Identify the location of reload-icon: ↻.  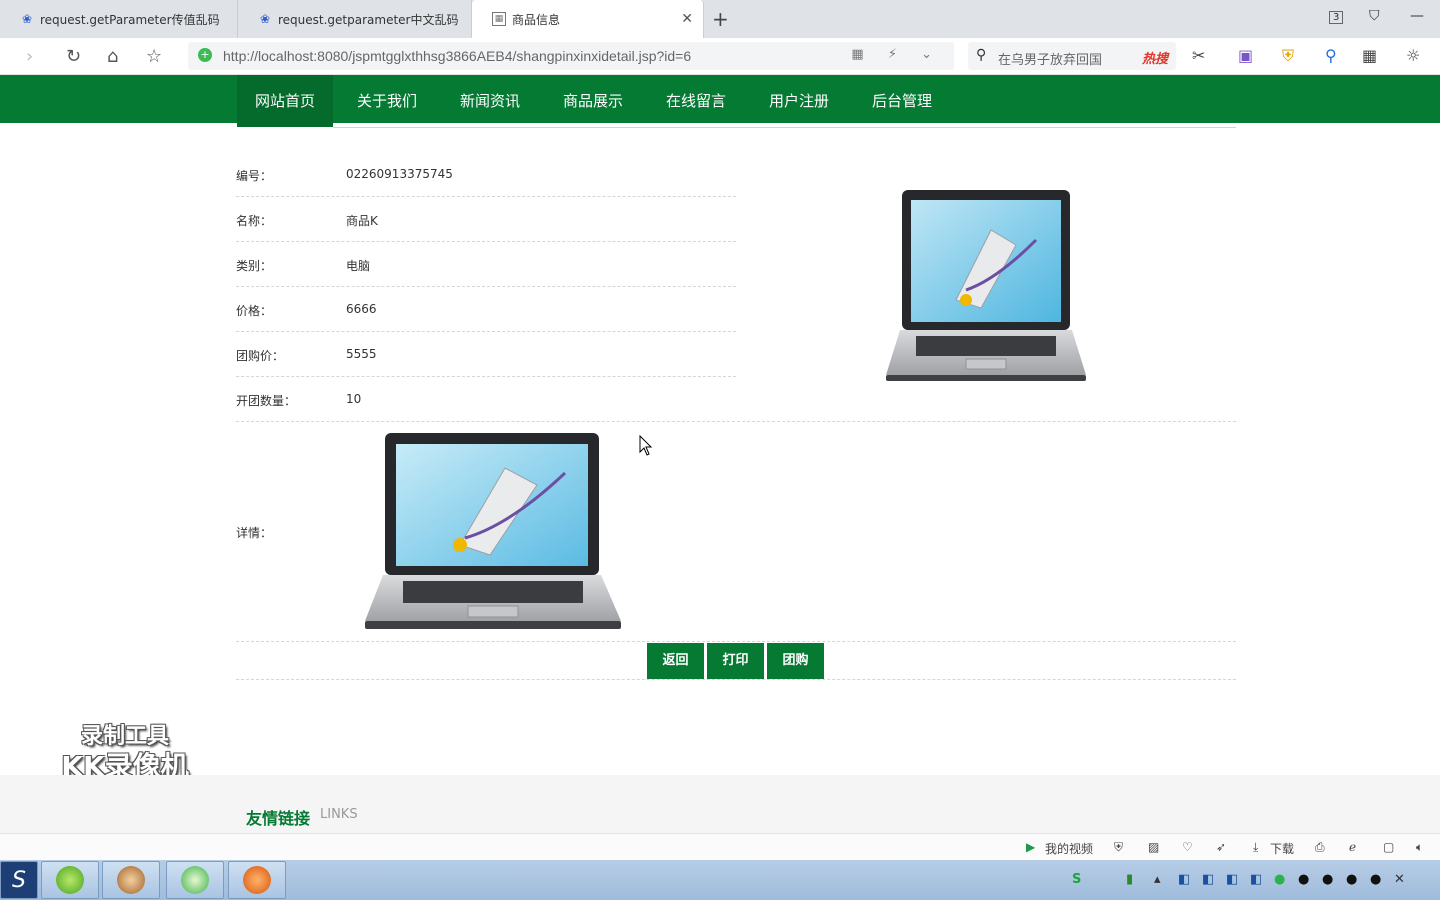
(73, 56).